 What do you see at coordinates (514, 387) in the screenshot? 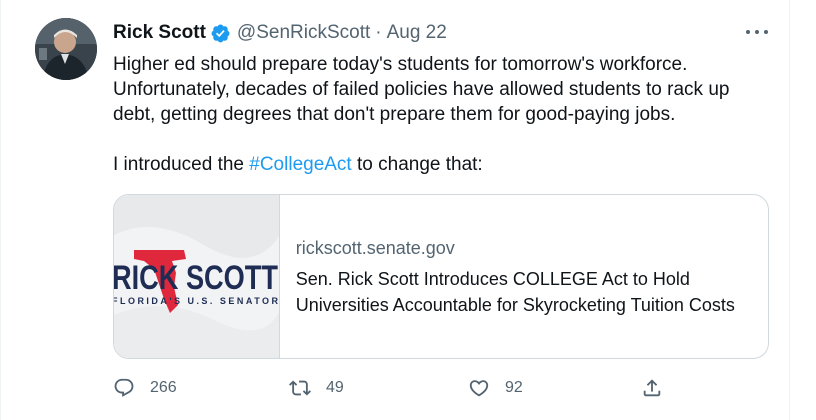
I see `like-count: 92` at bounding box center [514, 387].